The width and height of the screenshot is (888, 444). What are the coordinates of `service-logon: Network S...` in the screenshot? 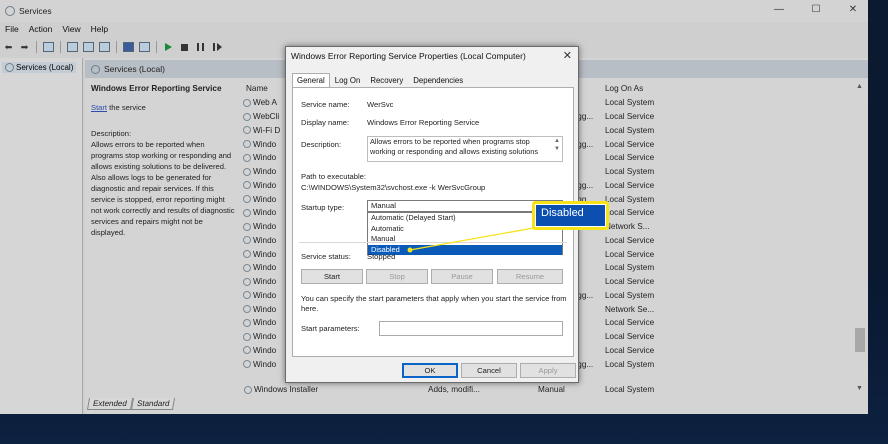 It's located at (627, 227).